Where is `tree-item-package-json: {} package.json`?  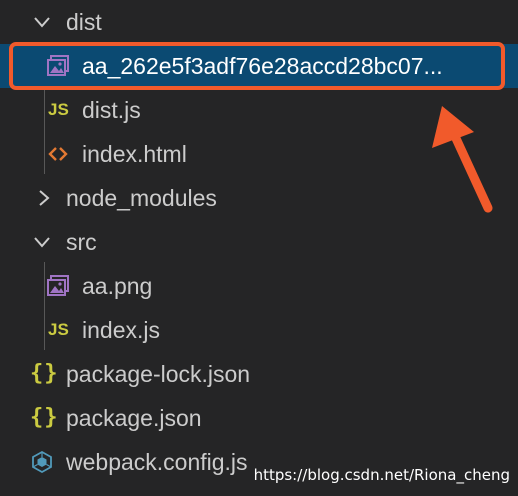
tree-item-package-json: {} package.json is located at coordinates (259, 418).